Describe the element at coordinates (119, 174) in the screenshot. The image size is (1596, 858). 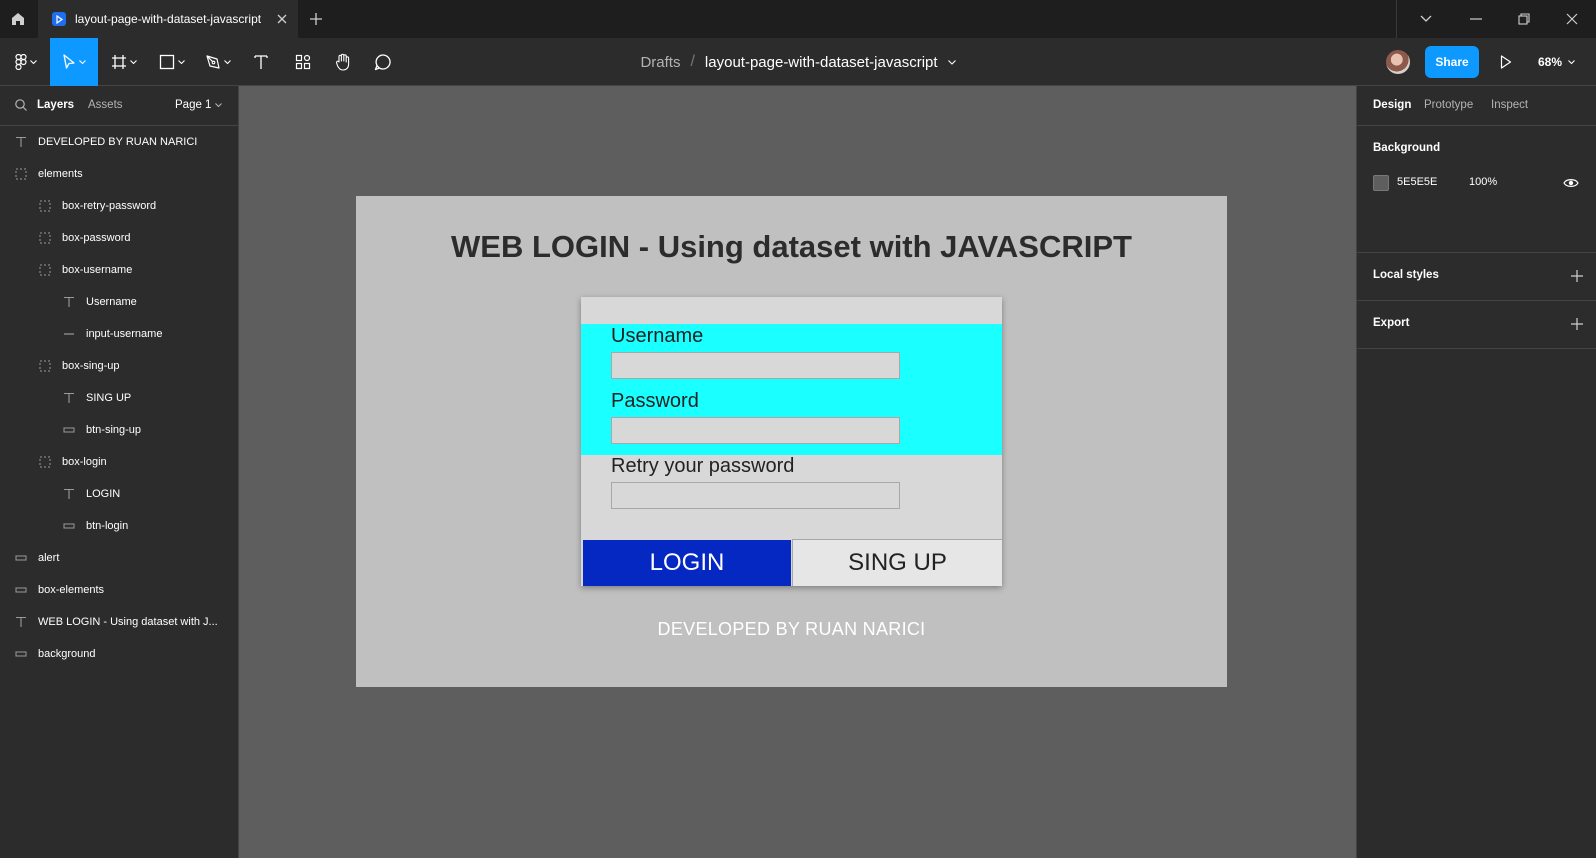
I see `layer-row: elements` at that location.